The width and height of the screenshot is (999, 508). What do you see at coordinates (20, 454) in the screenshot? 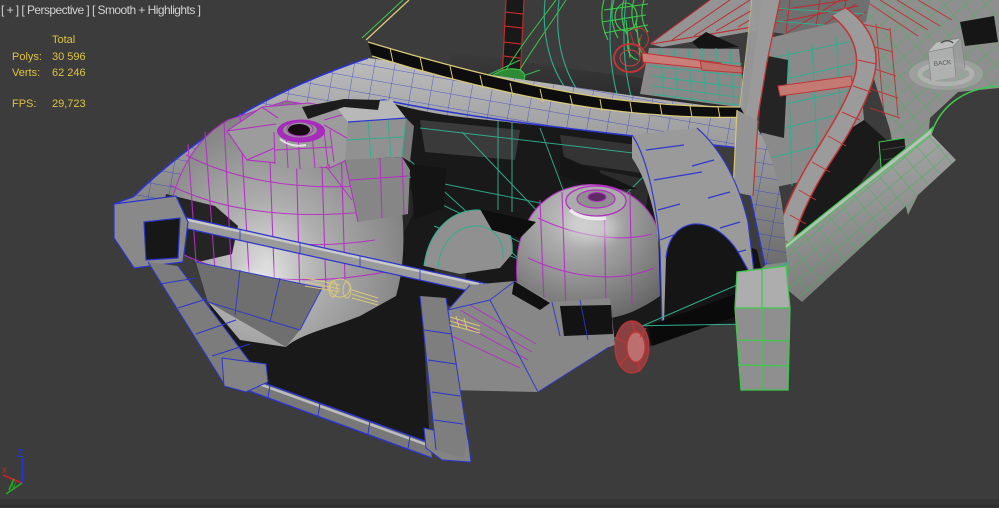
I see `svg-text: Z` at bounding box center [20, 454].